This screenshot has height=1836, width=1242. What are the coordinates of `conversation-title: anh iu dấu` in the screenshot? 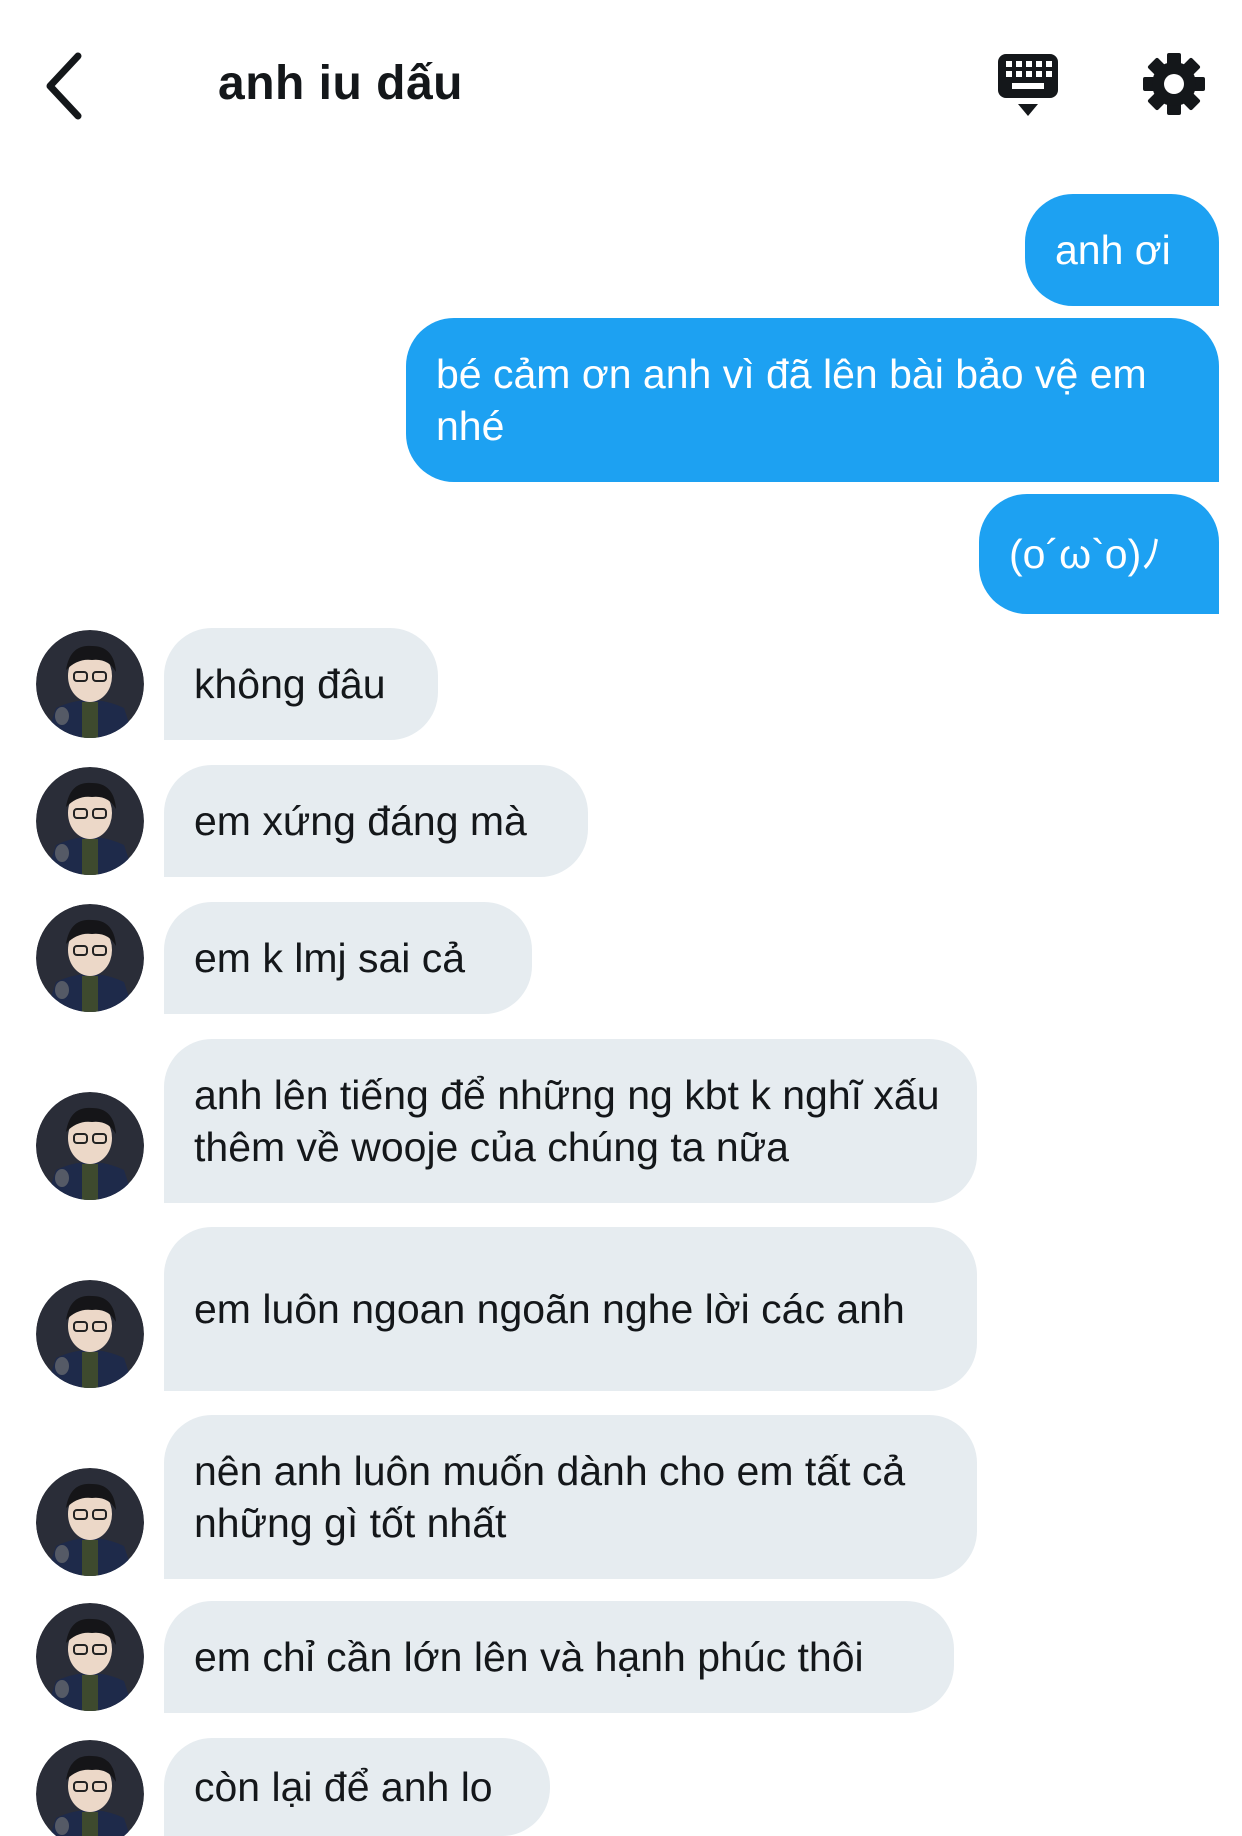 It's located at (340, 83).